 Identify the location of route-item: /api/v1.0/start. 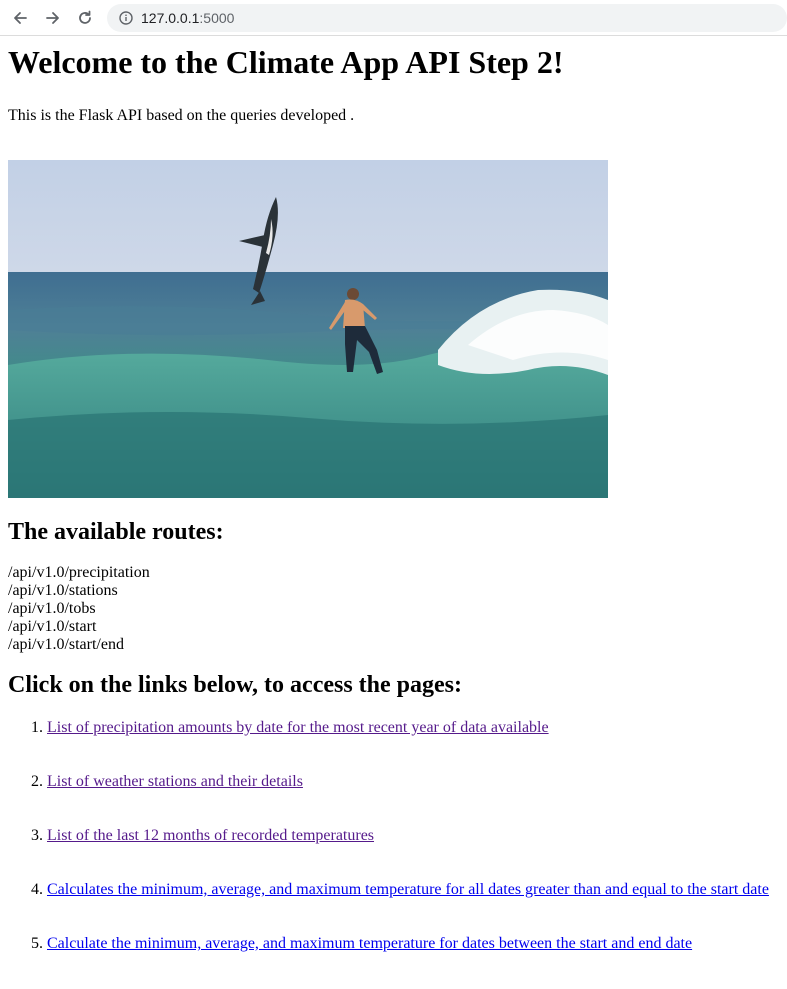
(52, 626).